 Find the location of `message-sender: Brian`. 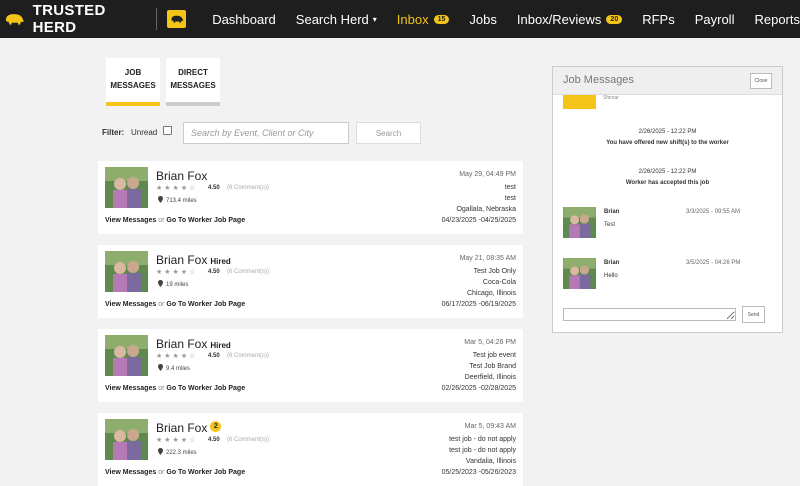

message-sender: Brian is located at coordinates (612, 212).